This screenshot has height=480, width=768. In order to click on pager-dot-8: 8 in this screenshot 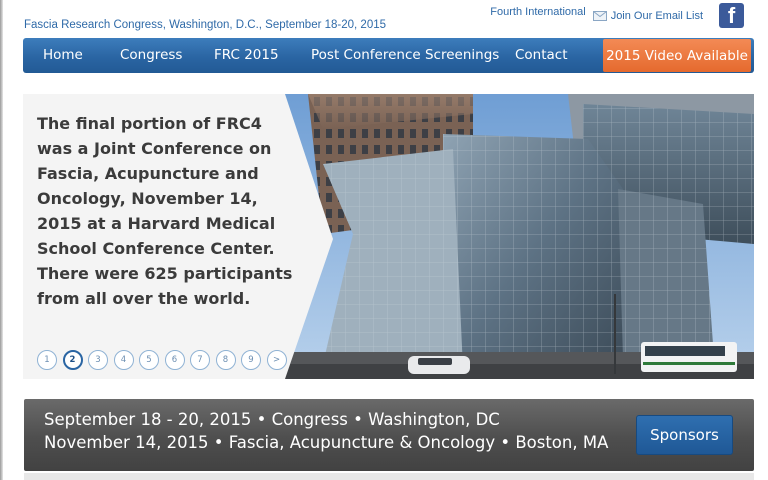, I will do `click(225, 360)`.